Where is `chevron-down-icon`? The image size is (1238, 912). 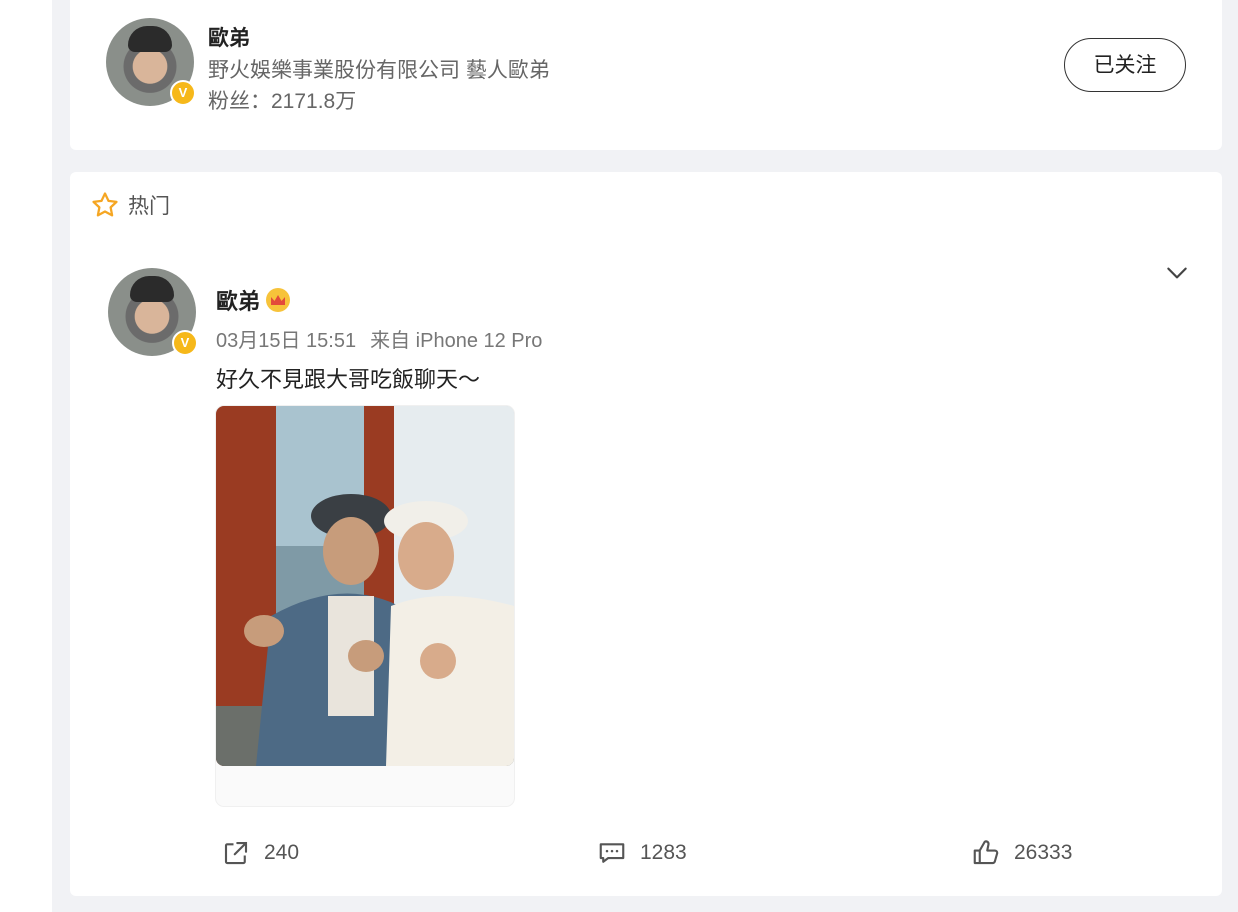
chevron-down-icon is located at coordinates (1177, 273).